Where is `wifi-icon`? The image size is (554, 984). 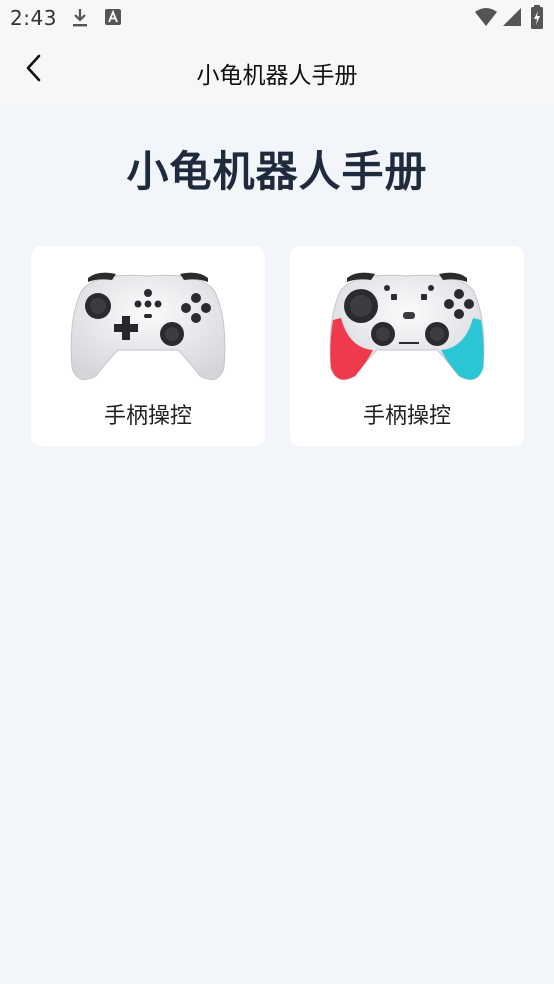
wifi-icon is located at coordinates (486, 19).